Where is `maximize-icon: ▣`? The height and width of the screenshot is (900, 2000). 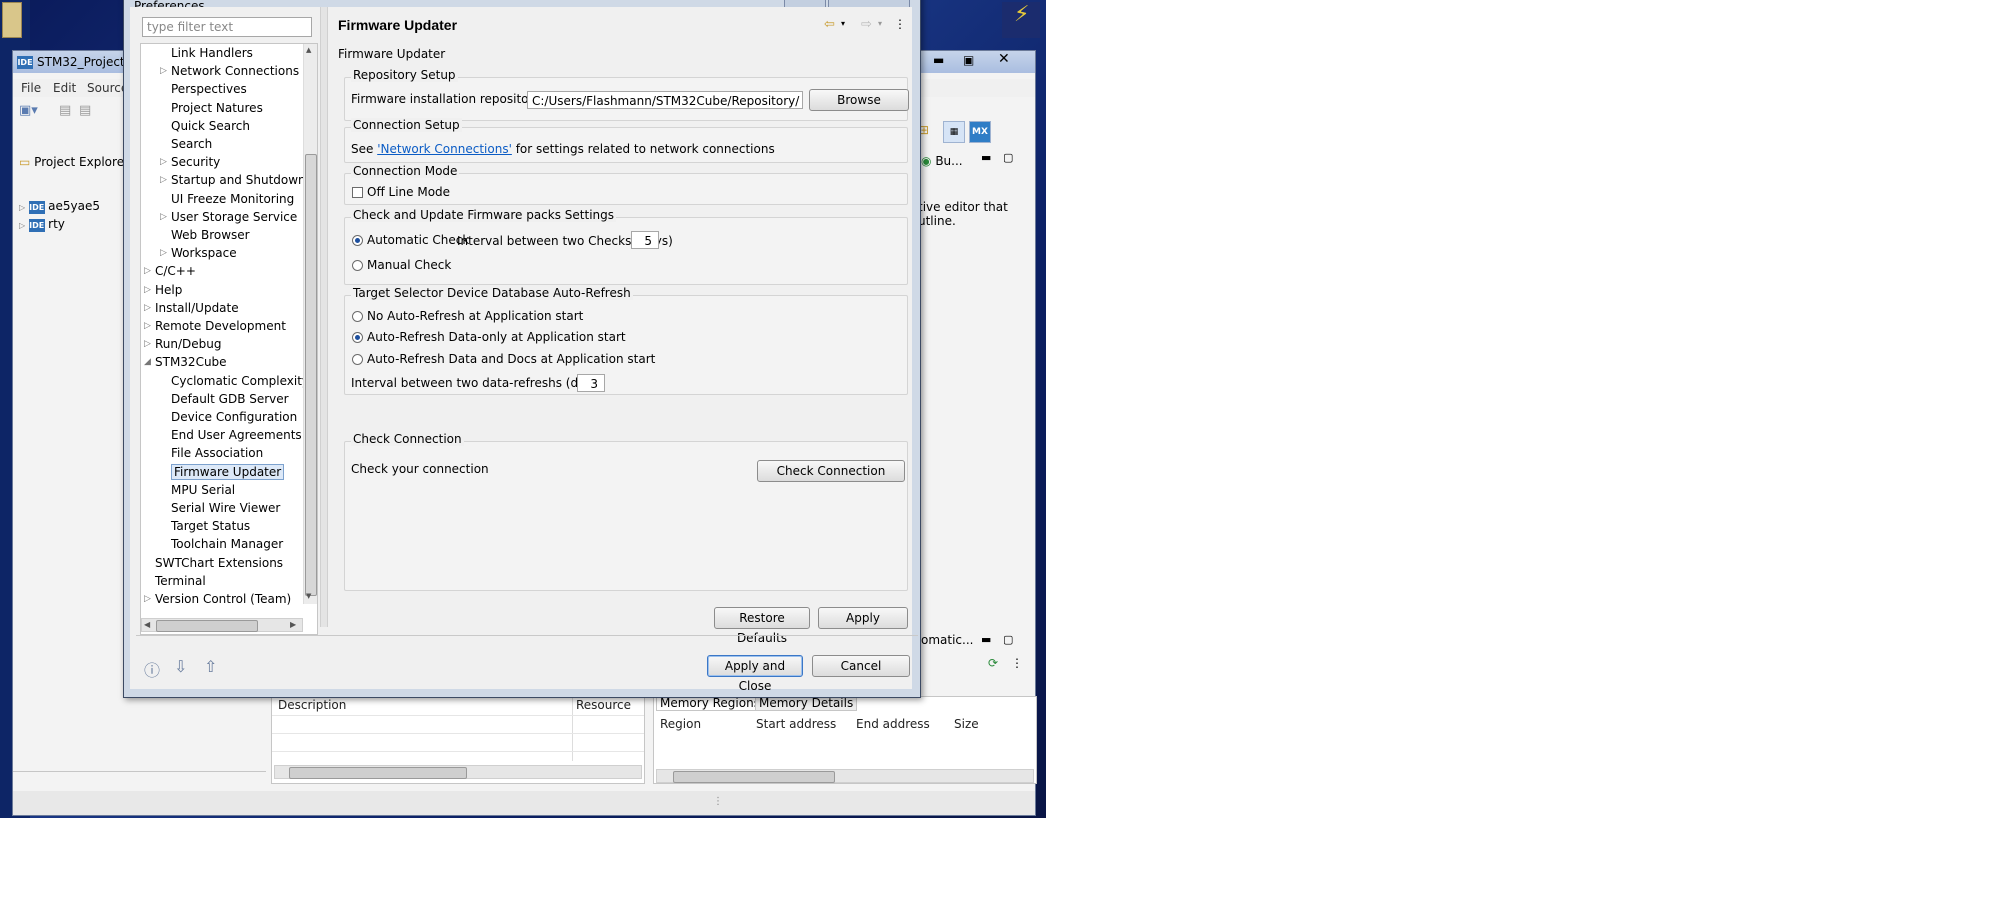 maximize-icon: ▣ is located at coordinates (968, 60).